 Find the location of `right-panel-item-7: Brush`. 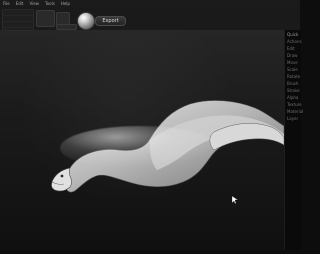

right-panel-item-7: Brush is located at coordinates (294, 83).